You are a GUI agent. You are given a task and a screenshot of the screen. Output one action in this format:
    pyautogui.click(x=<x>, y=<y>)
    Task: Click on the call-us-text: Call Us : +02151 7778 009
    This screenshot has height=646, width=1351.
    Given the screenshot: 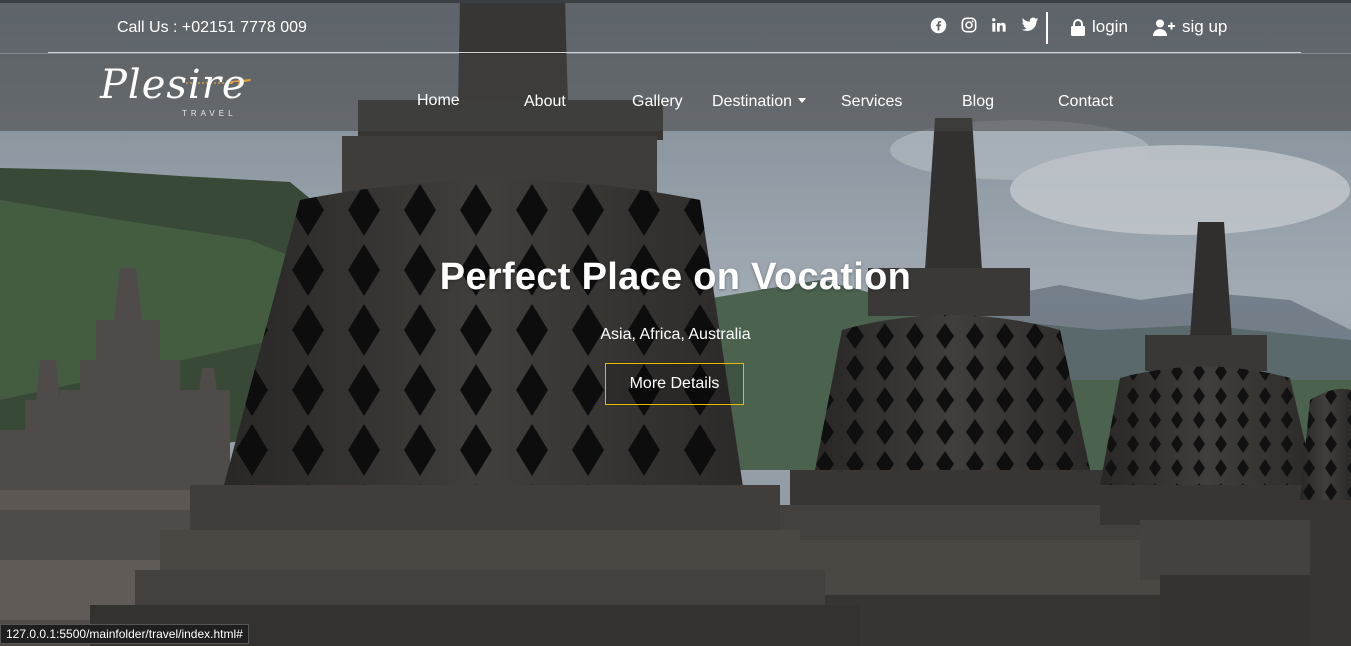 What is the action you would take?
    pyautogui.click(x=212, y=27)
    